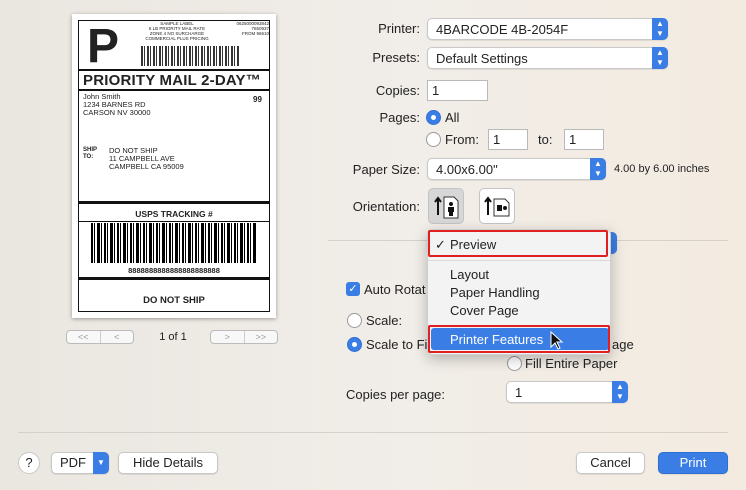 Image resolution: width=746 pixels, height=490 pixels. I want to click on presets-value: Default Settings, so click(482, 58).